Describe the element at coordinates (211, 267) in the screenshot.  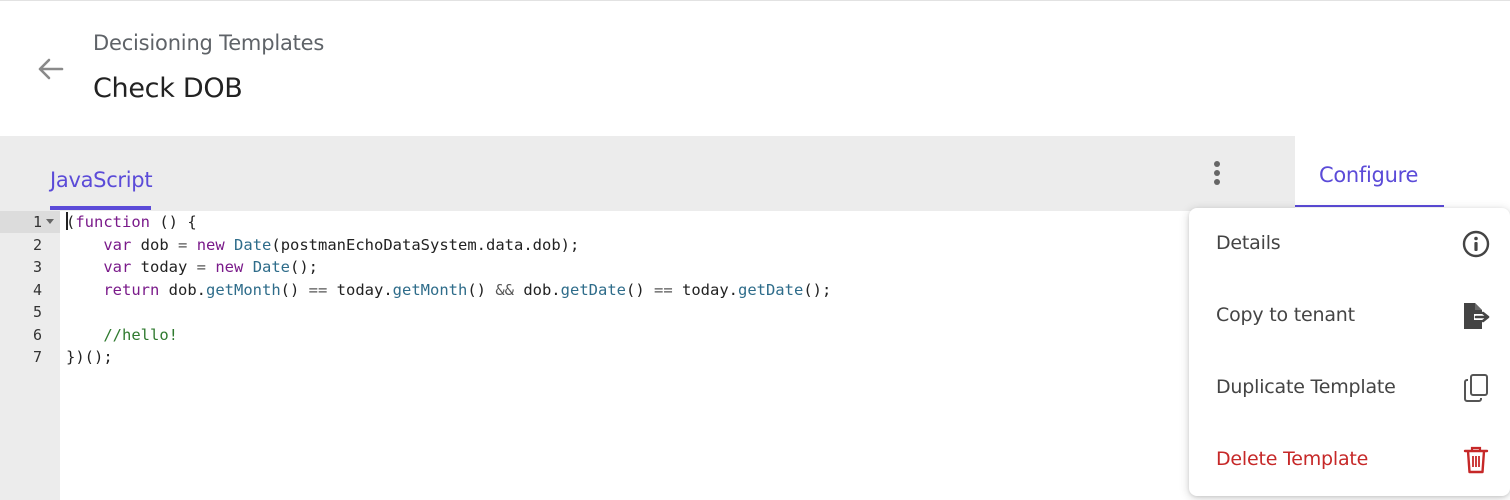
I see `code-line: var today = new Date();` at that location.